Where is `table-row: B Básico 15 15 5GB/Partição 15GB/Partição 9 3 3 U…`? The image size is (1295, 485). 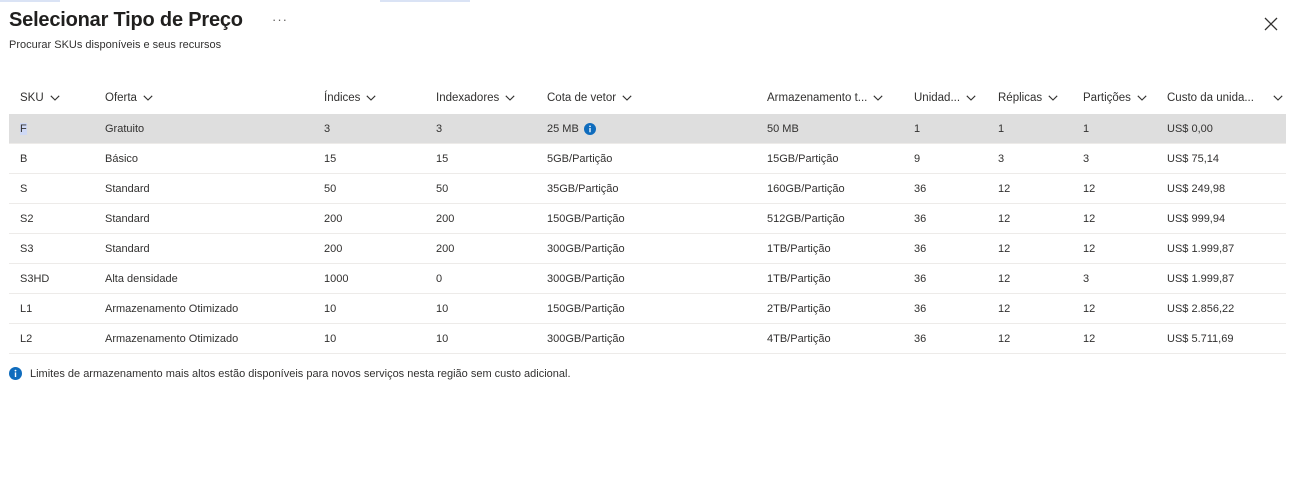
table-row: B Básico 15 15 5GB/Partição 15GB/Partição 9 3 3 U… is located at coordinates (647, 159).